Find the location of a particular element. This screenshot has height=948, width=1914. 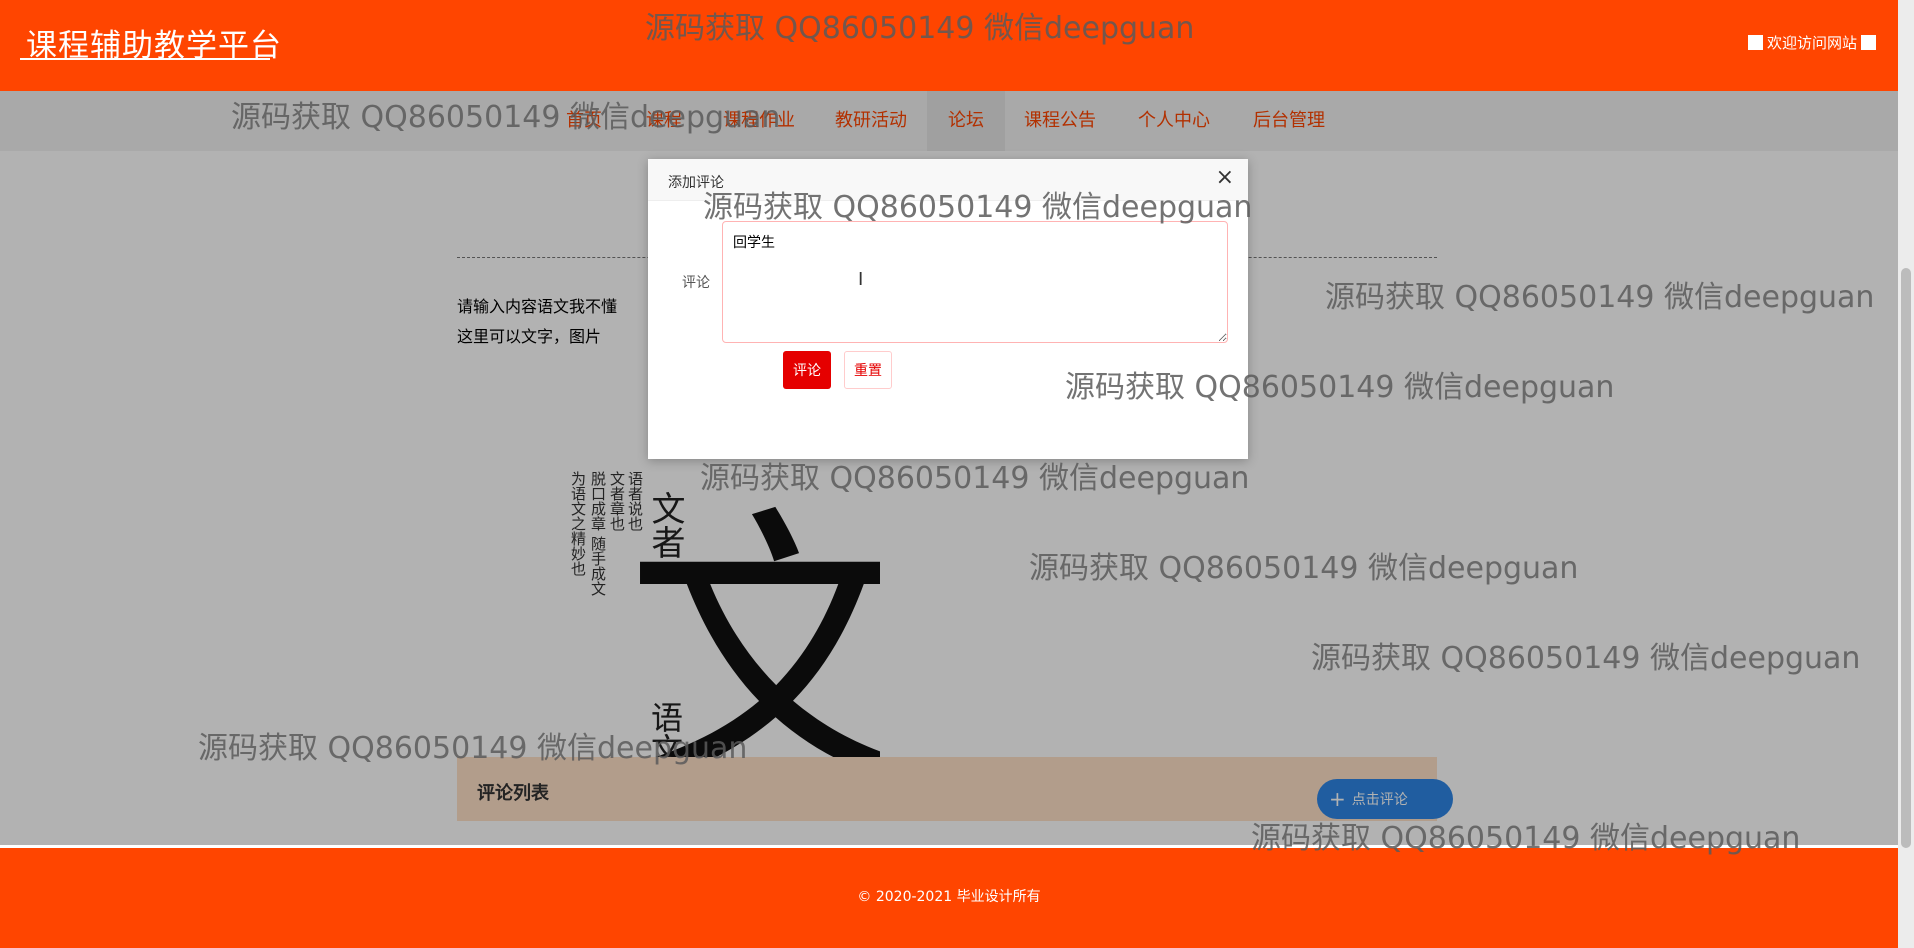

footer: © 2020-2021 毕业设计所有 is located at coordinates (949, 896).